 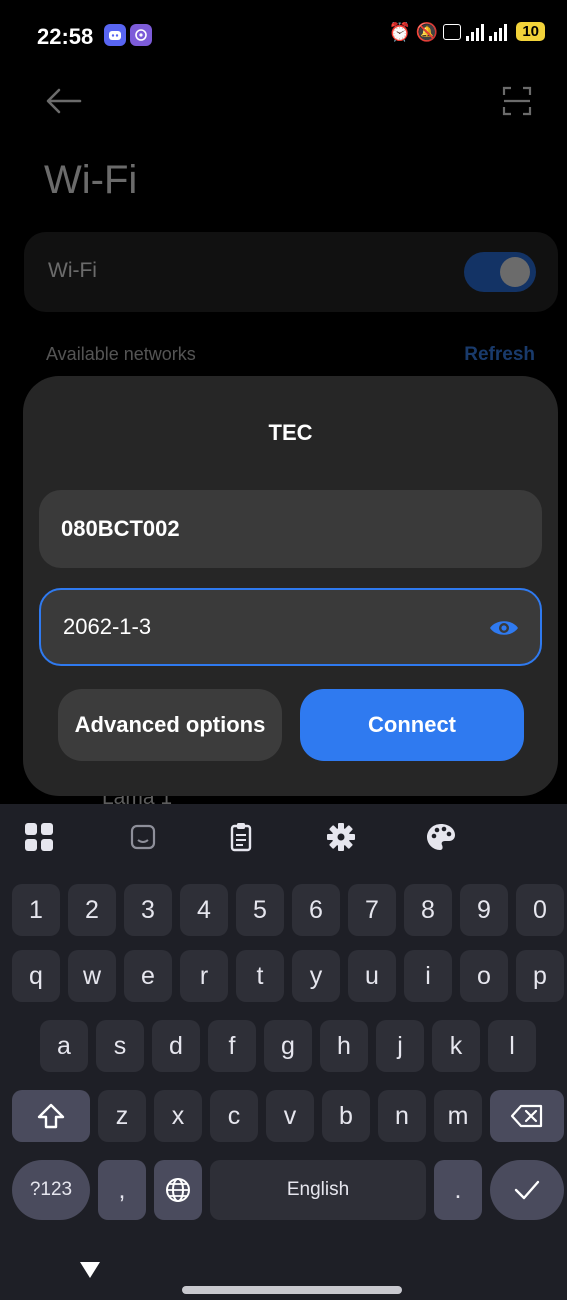 I want to click on key-a: a, so click(x=64, y=1046).